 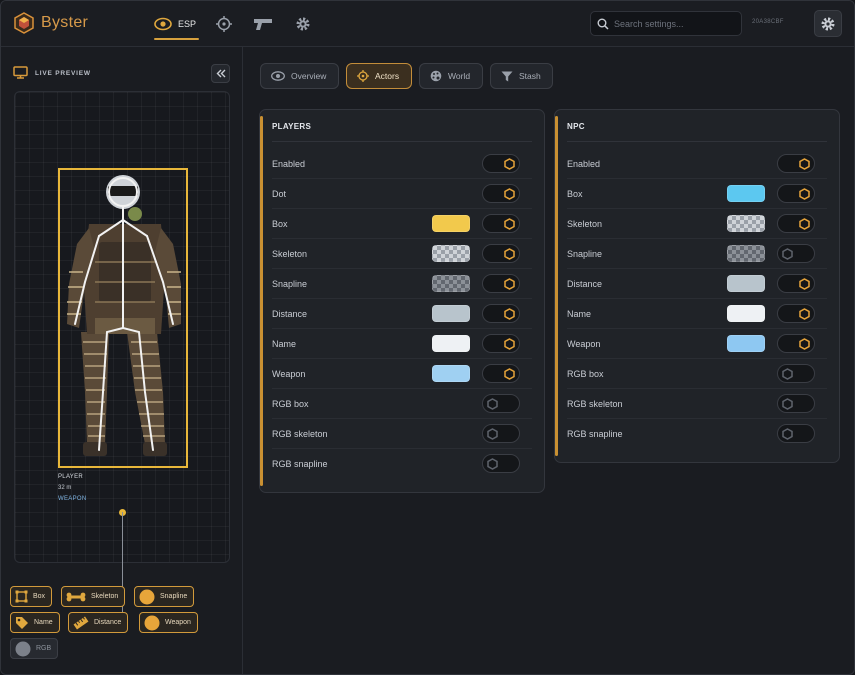 I want to click on search-box, so click(x=666, y=23).